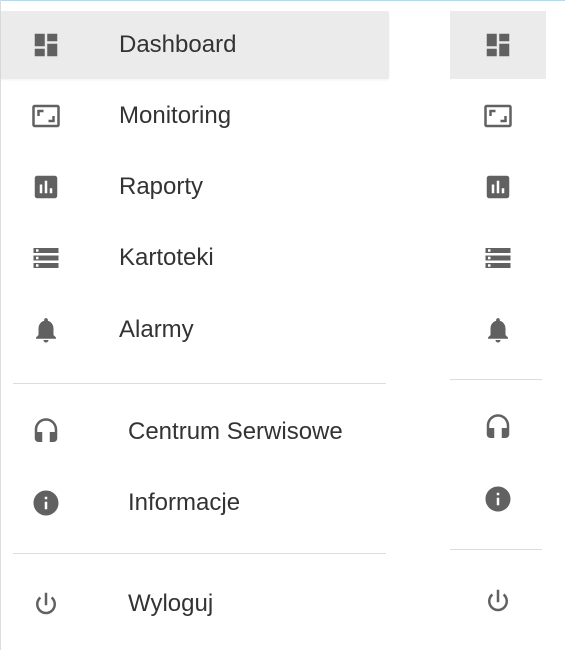 This screenshot has height=650, width=565. I want to click on sidebar-item-raporty: Raporty, so click(195, 187).